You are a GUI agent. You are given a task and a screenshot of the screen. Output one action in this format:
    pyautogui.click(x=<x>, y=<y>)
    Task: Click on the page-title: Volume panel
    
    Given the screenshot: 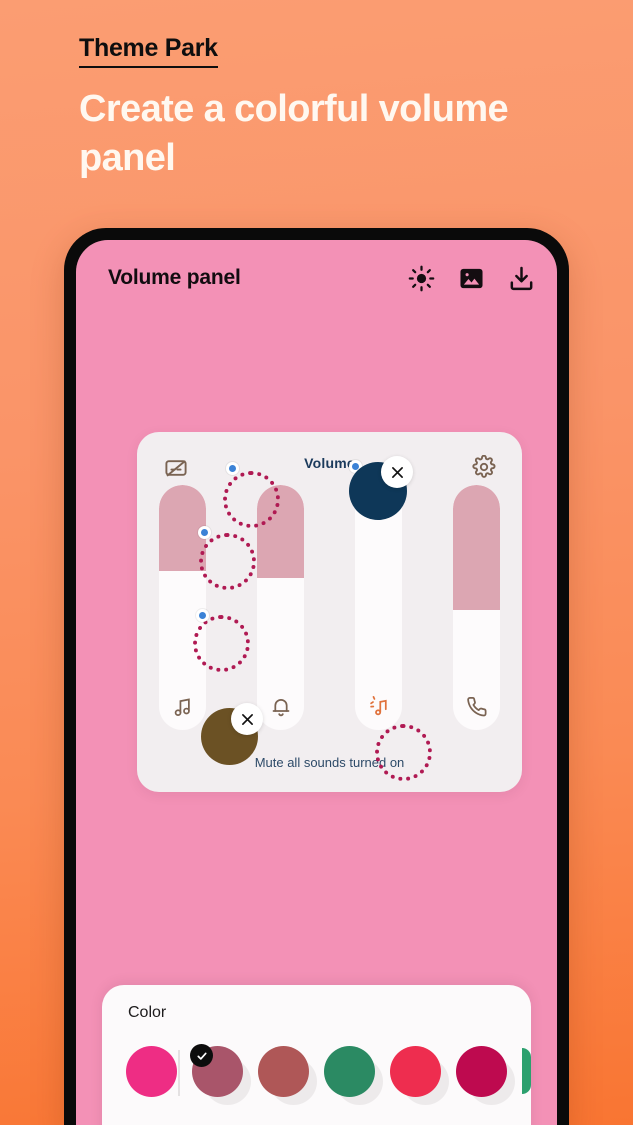 What is the action you would take?
    pyautogui.click(x=174, y=277)
    